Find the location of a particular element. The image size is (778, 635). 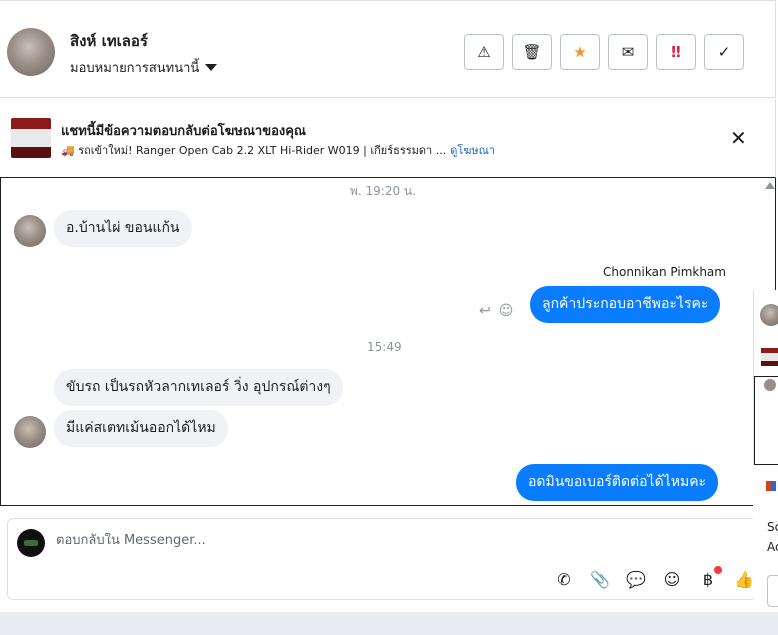

header-actions: ⚠ 🗑 ★ ✉ ‼ ✓ is located at coordinates (604, 52).